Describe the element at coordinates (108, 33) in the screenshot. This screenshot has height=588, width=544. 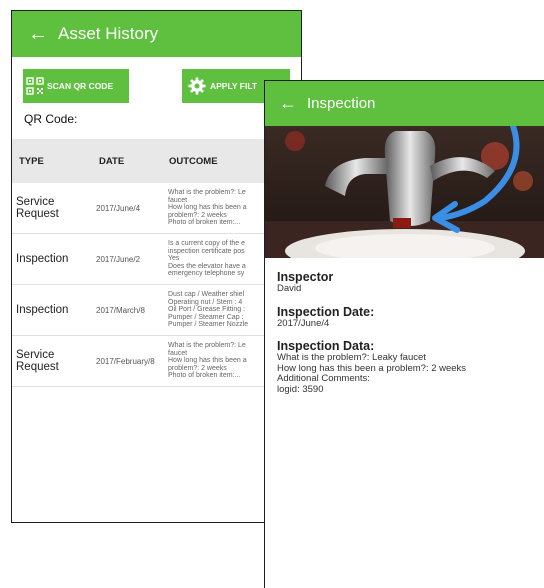
I see `page-title: Asset History` at that location.